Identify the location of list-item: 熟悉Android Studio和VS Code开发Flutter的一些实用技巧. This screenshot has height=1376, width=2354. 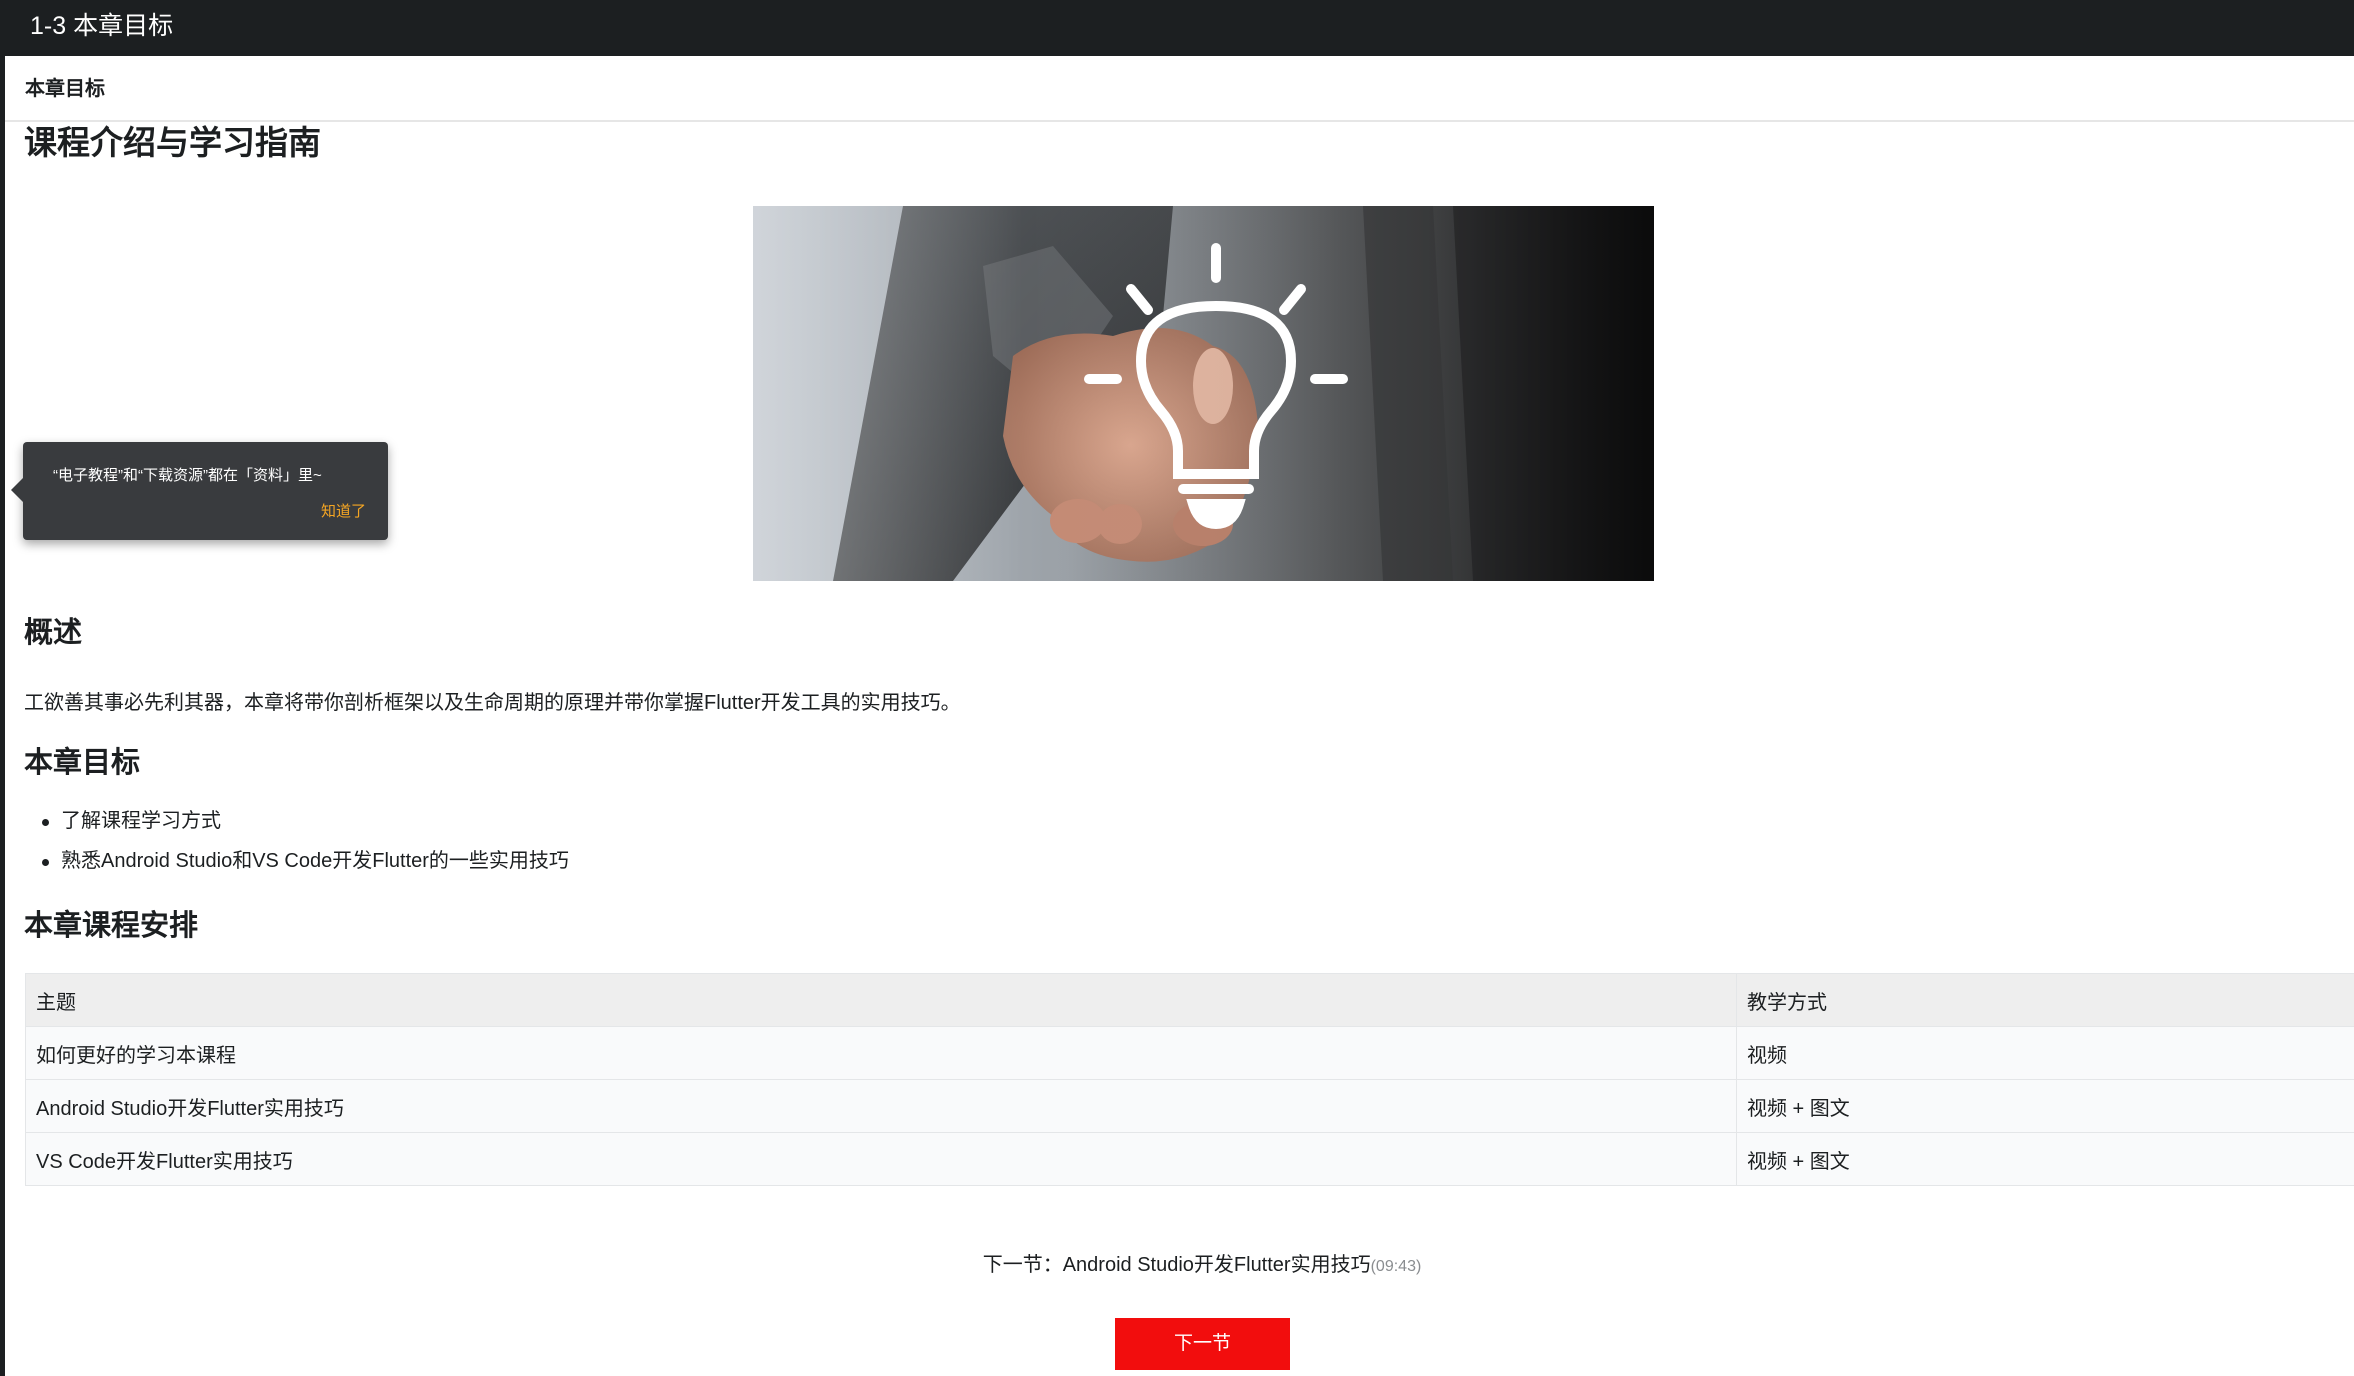
(296, 866).